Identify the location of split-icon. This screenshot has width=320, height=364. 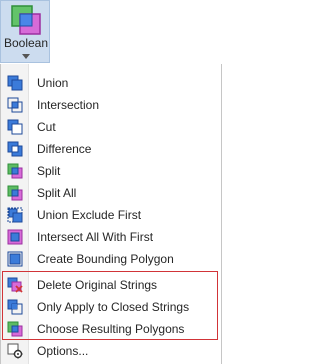
(15, 171).